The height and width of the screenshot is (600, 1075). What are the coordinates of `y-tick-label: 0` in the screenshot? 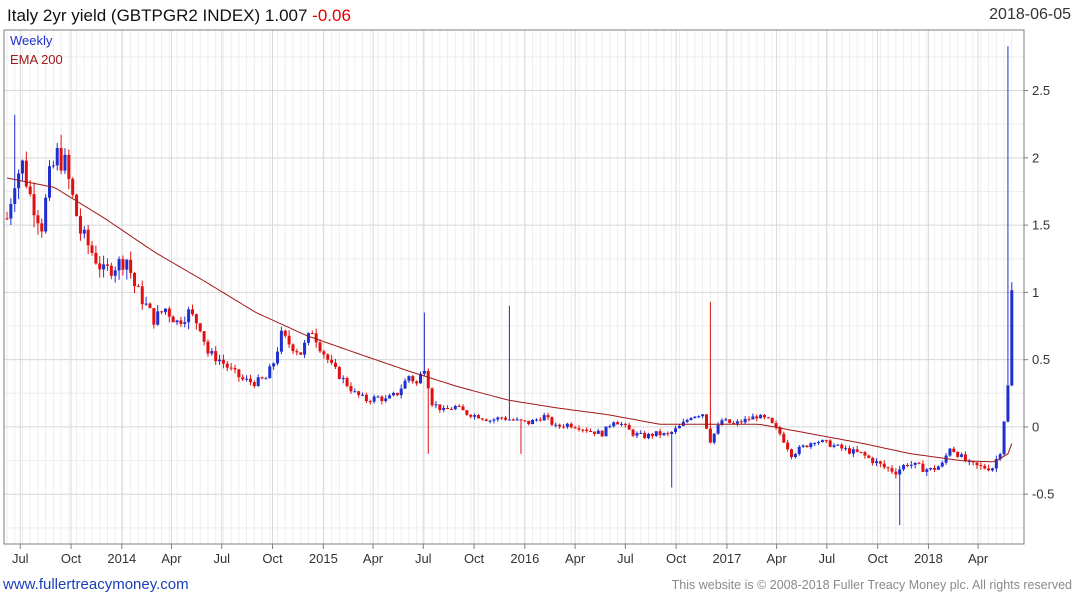 It's located at (1035, 426).